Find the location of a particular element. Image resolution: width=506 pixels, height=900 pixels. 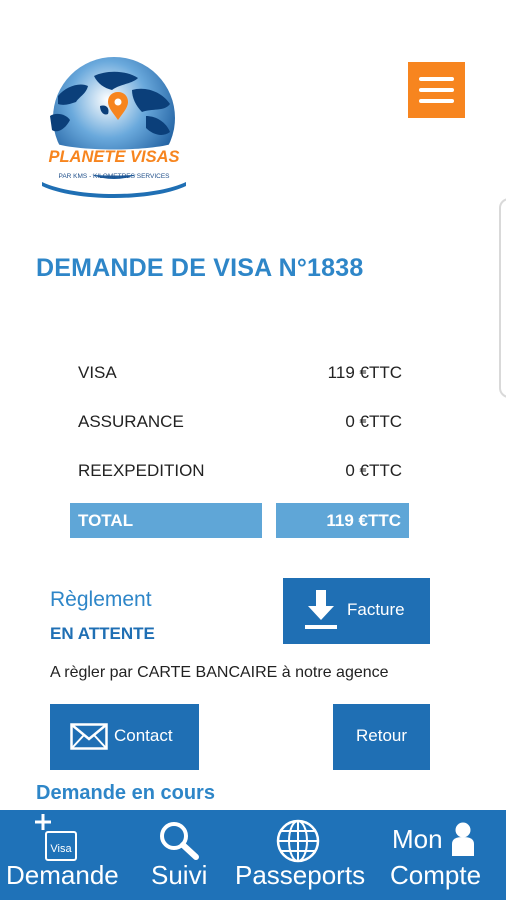

nav-item-demande: Visa Demande is located at coordinates (61, 855).